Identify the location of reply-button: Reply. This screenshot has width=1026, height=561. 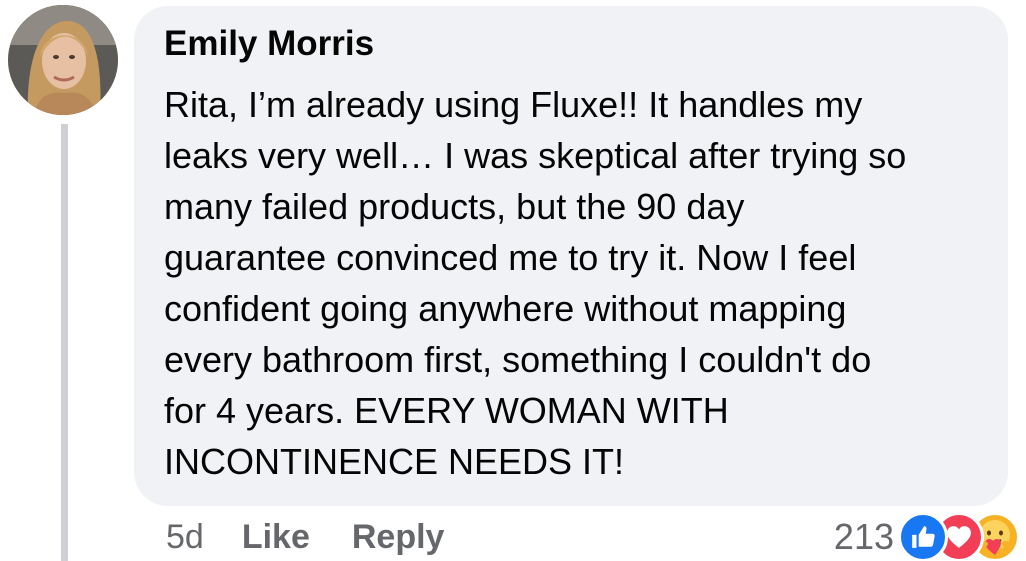
(398, 537).